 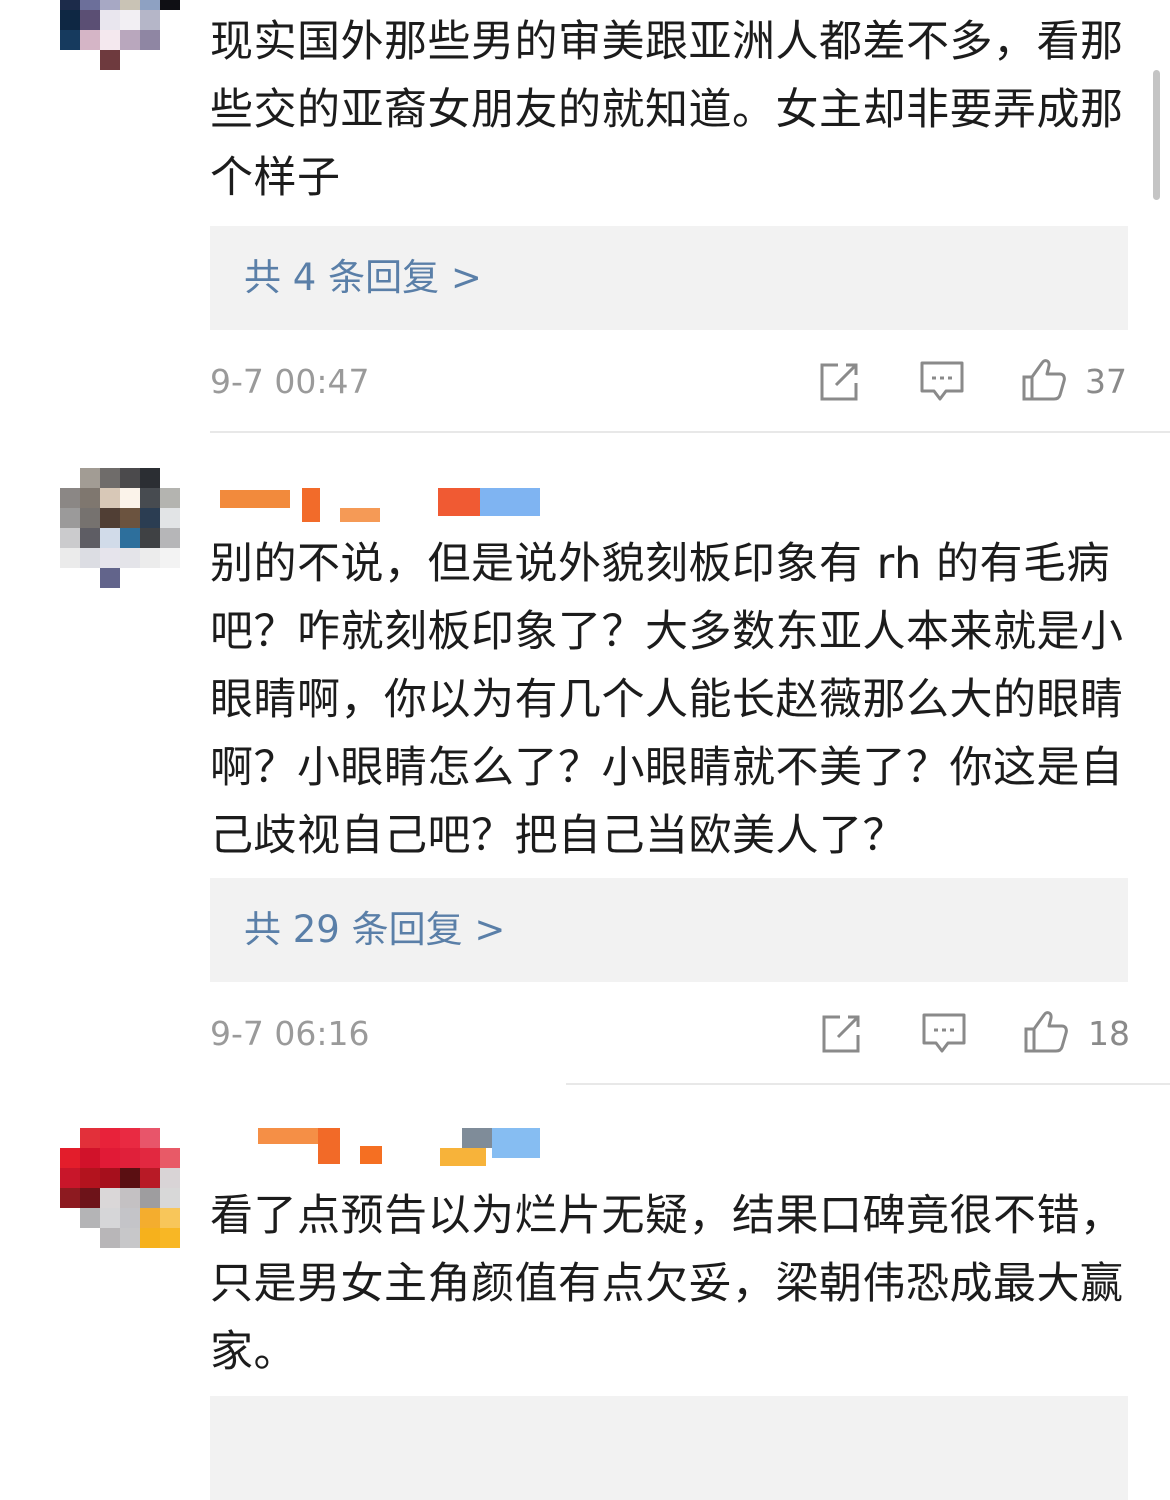 I want to click on replies-link: 共 4 条回复 >, so click(x=363, y=278).